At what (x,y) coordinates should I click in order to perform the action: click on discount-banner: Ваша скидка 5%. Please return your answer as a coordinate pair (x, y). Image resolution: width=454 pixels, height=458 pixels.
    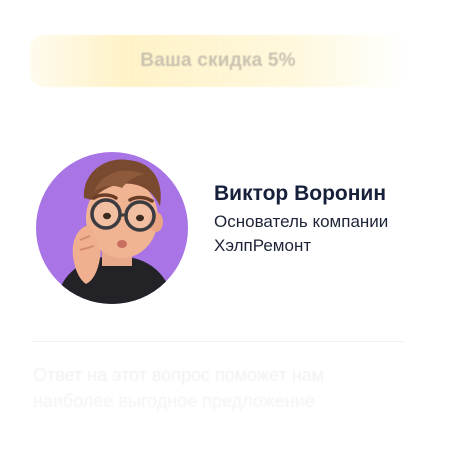
    Looking at the image, I should click on (218, 61).